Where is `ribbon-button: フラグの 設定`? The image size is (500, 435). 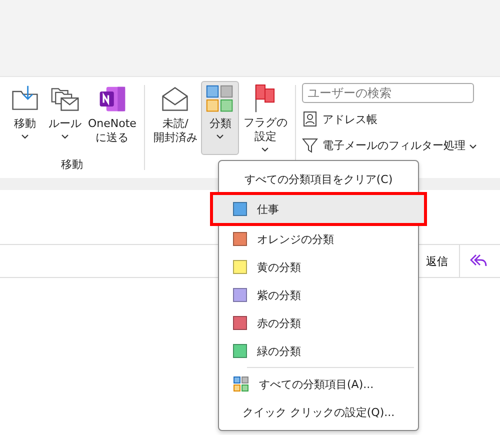 ribbon-button: フラグの 設定 is located at coordinates (265, 118).